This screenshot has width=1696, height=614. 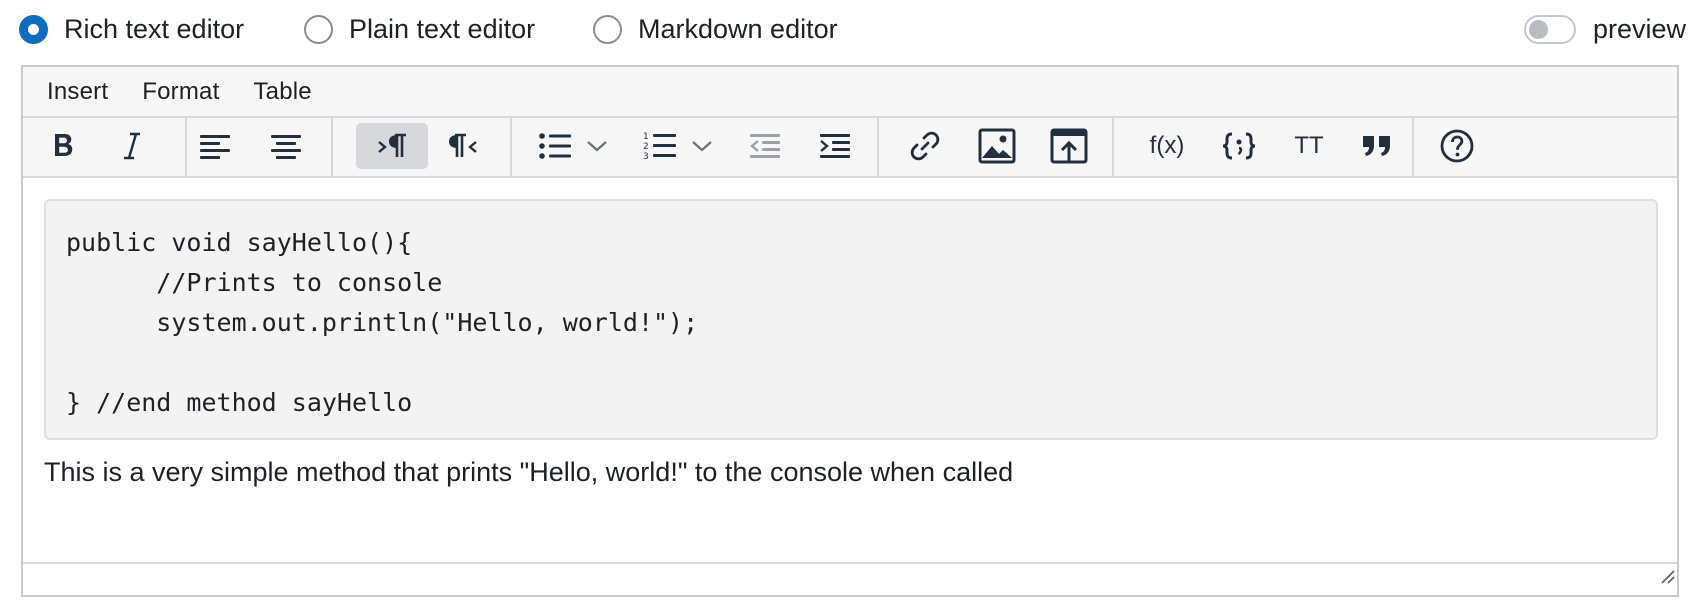 I want to click on bullet-list-dropdown, so click(x=597, y=146).